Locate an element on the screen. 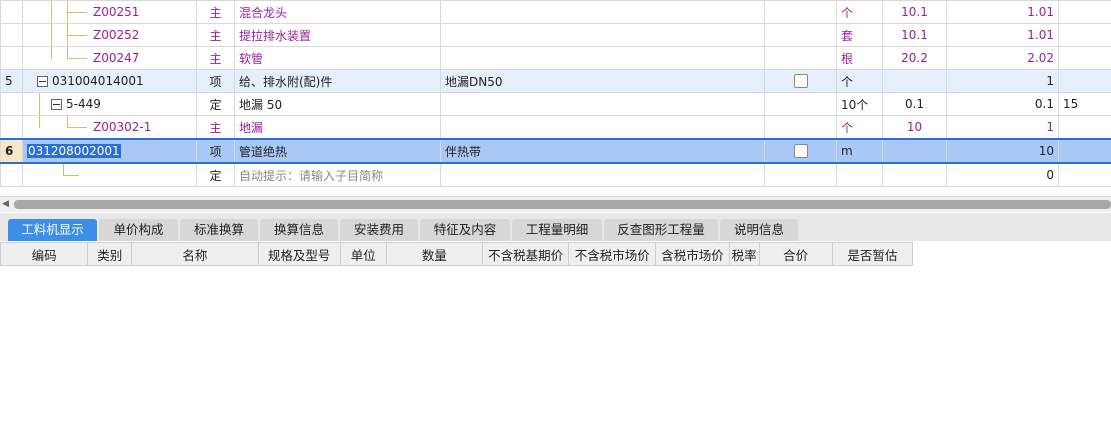  row-code: 031208002001 is located at coordinates (109, 151).